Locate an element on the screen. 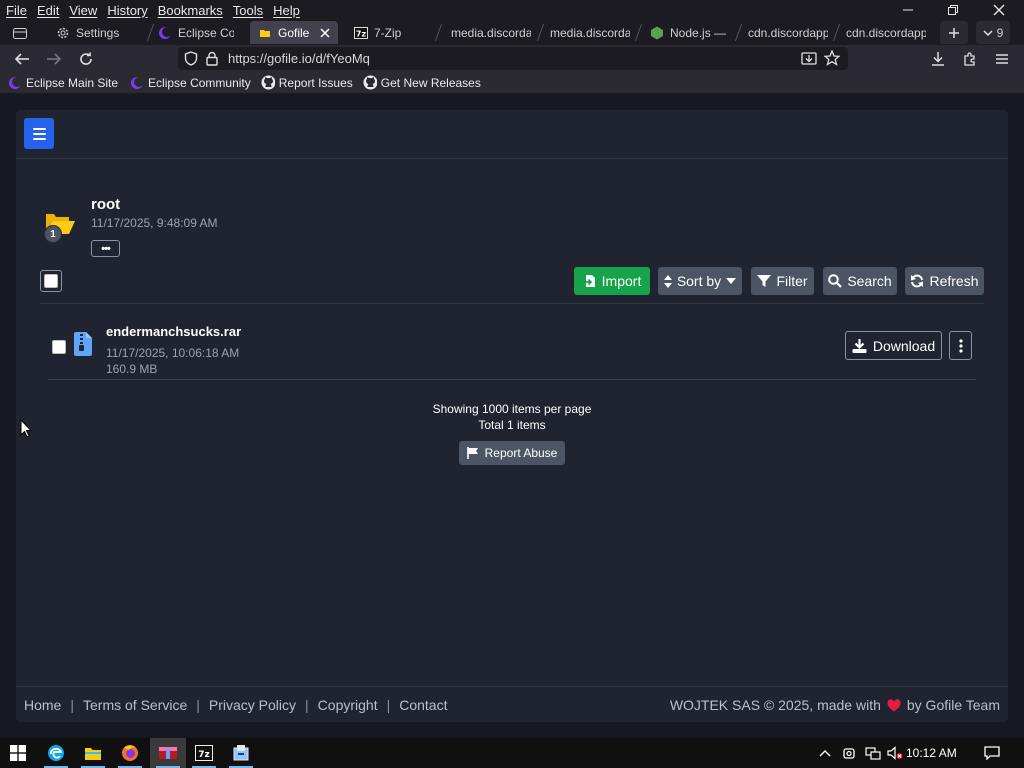 This screenshot has width=1024, height=768. footer-link-copyright: Copyright is located at coordinates (348, 705).